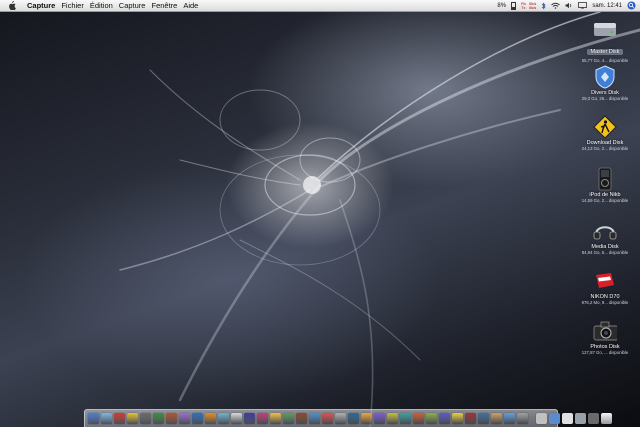 This screenshot has height=427, width=640. Describe the element at coordinates (190, 5) in the screenshot. I see `menu-aide: Aide` at that location.